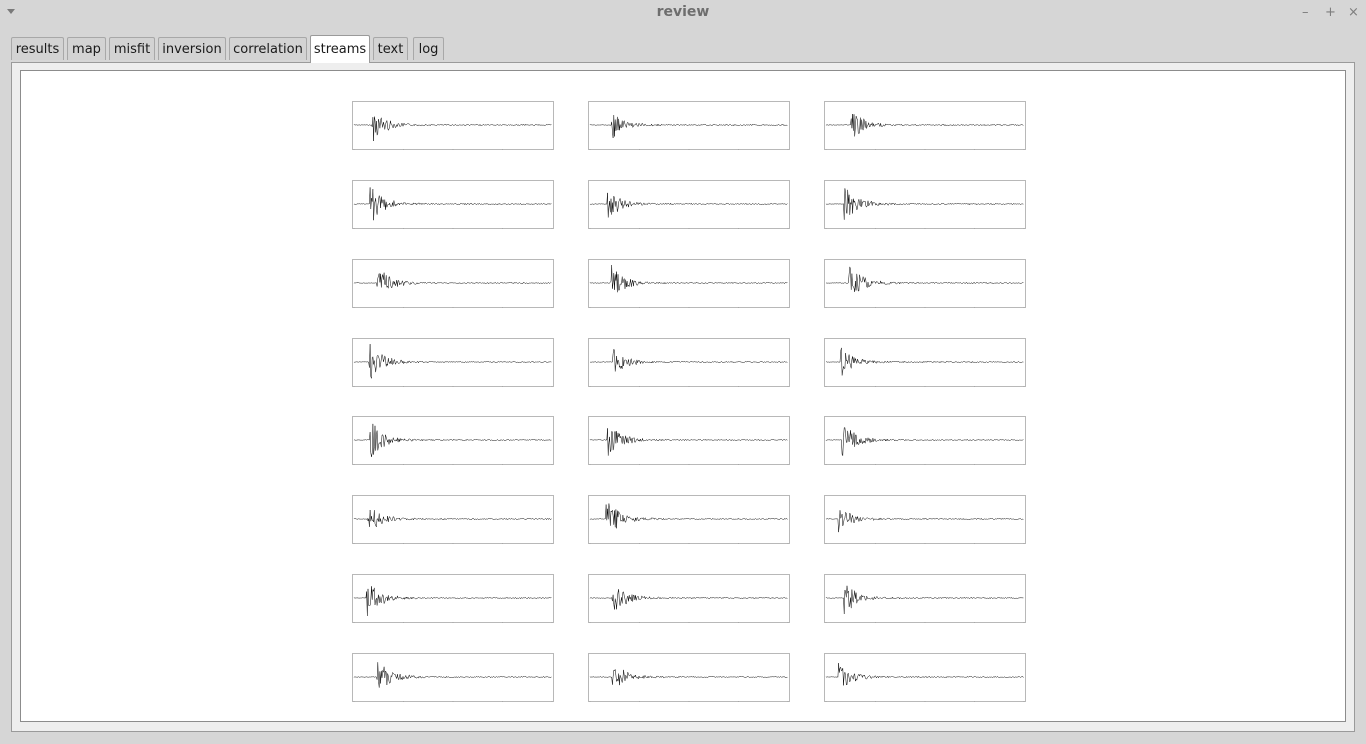  I want to click on tab-misfit: misfit, so click(132, 48).